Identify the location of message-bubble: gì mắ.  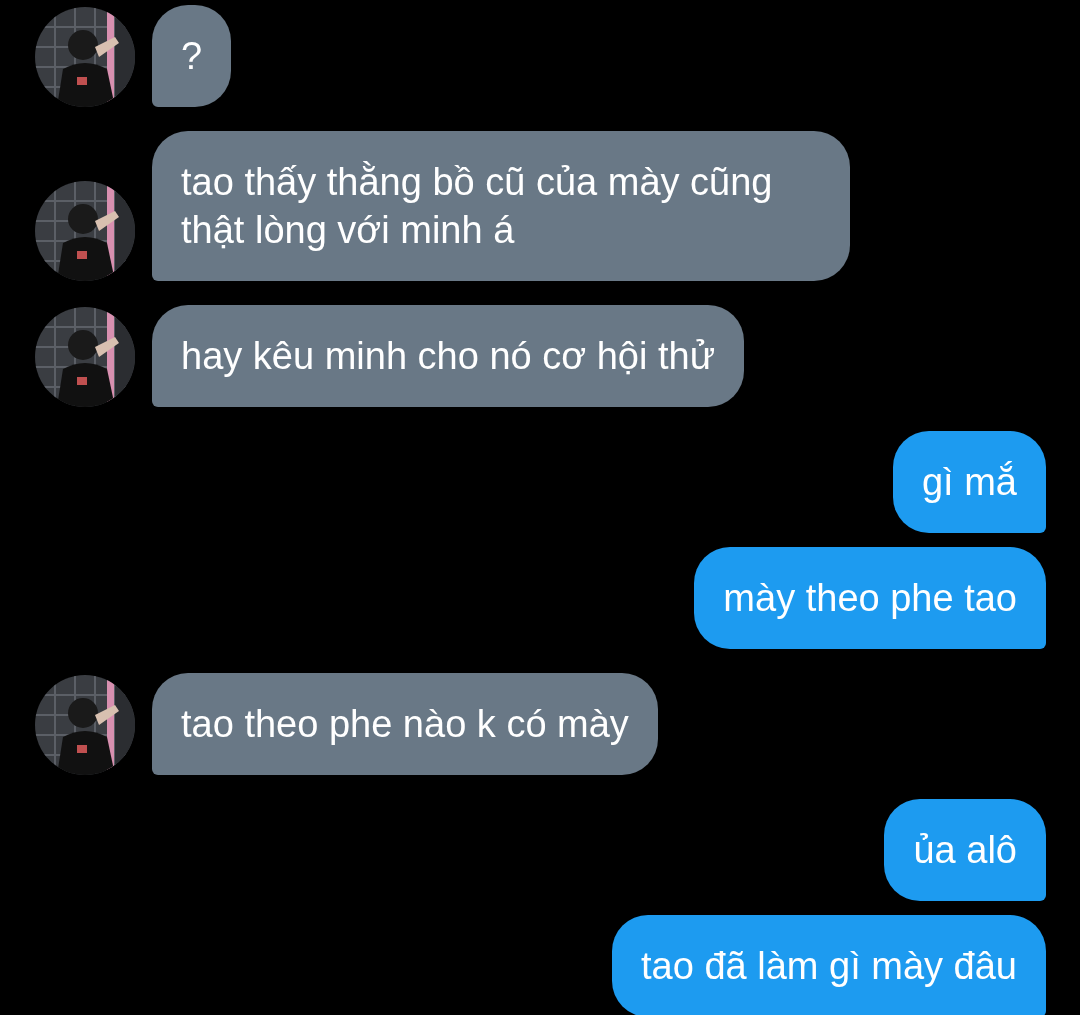
(969, 482).